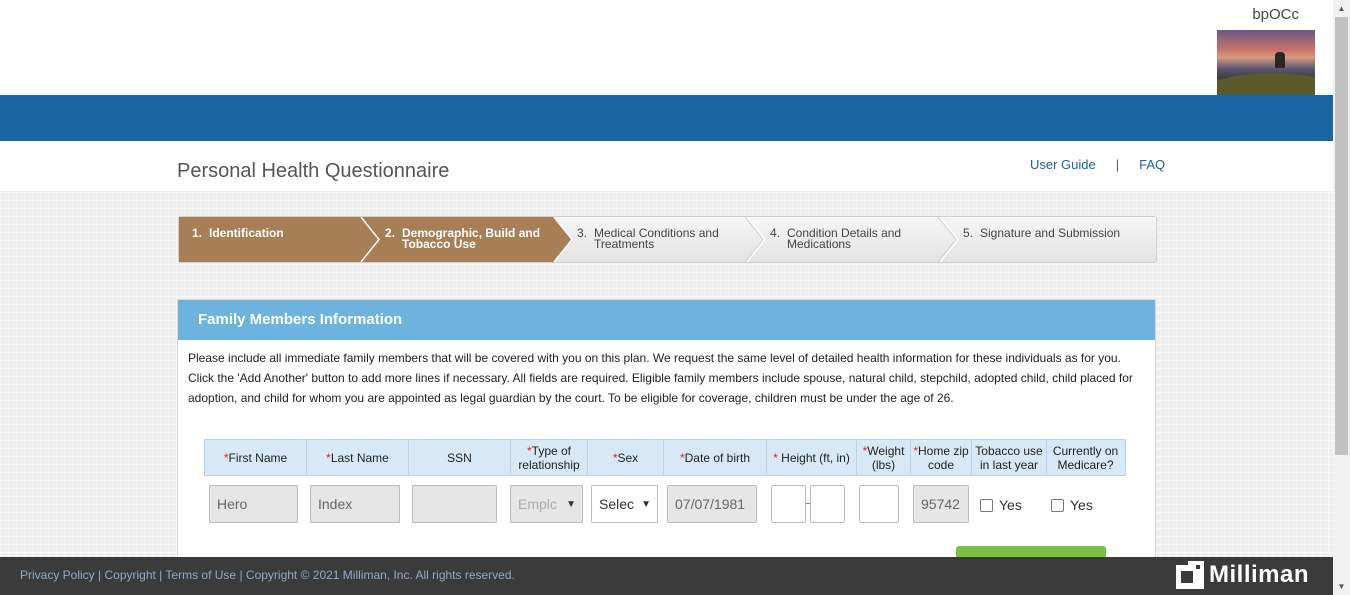 The width and height of the screenshot is (1350, 595). I want to click on header-medicare: Currently on Medicare?, so click(1085, 457).